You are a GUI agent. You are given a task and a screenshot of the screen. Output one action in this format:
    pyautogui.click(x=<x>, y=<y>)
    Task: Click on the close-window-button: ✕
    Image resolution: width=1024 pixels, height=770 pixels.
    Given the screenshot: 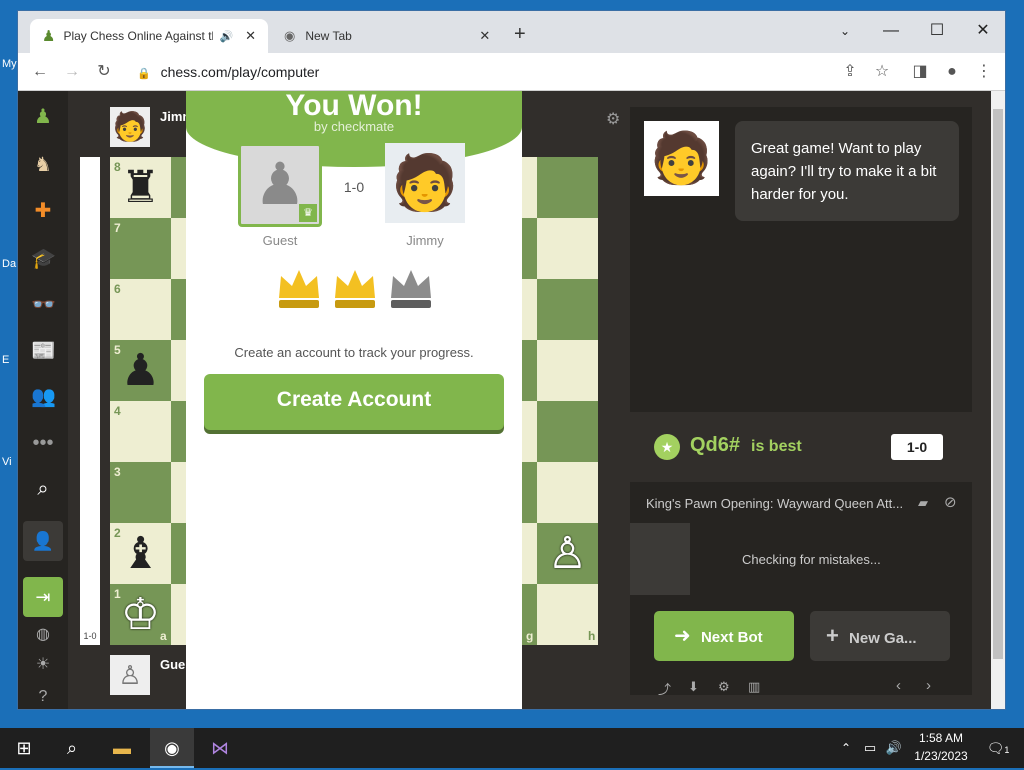 What is the action you would take?
    pyautogui.click(x=982, y=31)
    